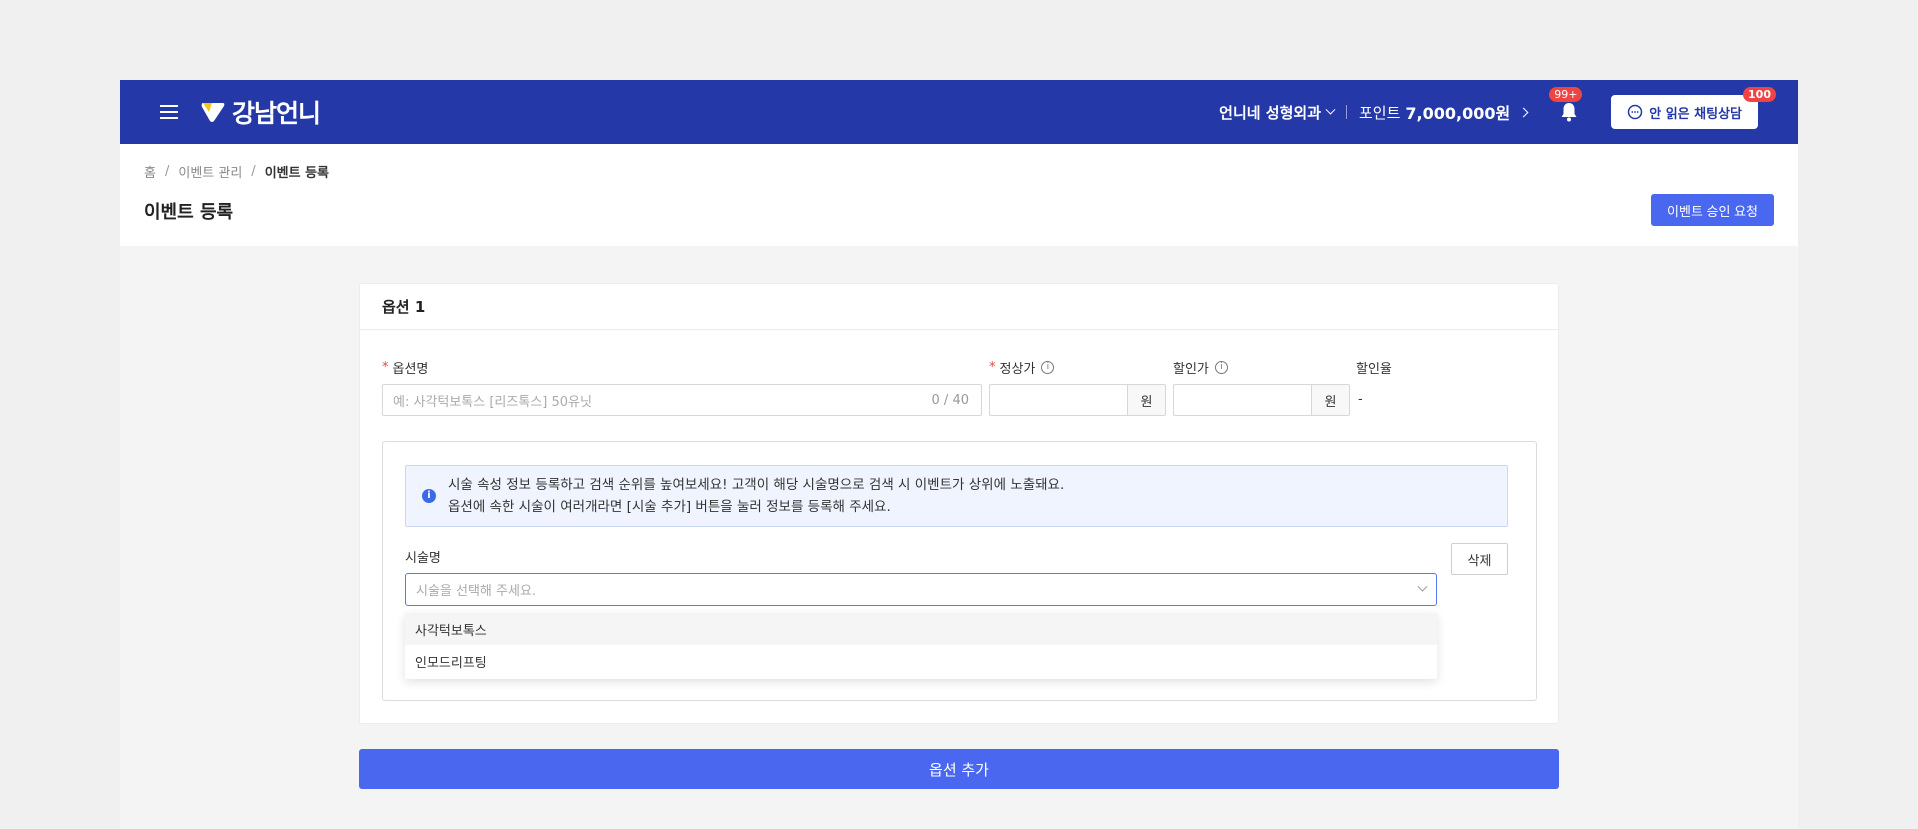 The width and height of the screenshot is (1918, 829). I want to click on sale-price-label: 할인가 i, so click(1200, 367).